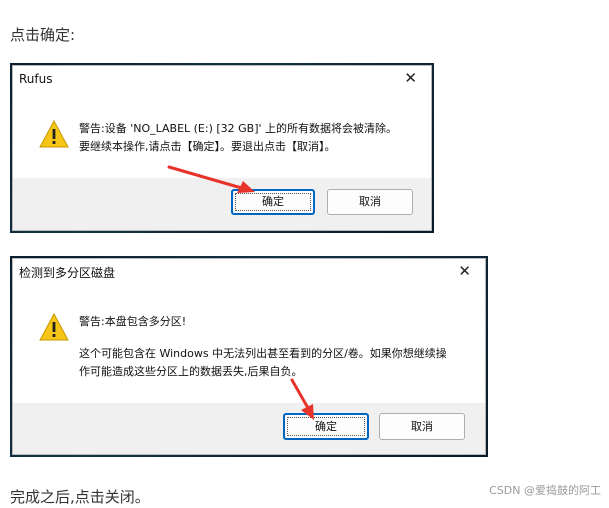 This screenshot has height=508, width=609. I want to click on warning-heading: 警告:本盘包含多分区!, so click(133, 321).